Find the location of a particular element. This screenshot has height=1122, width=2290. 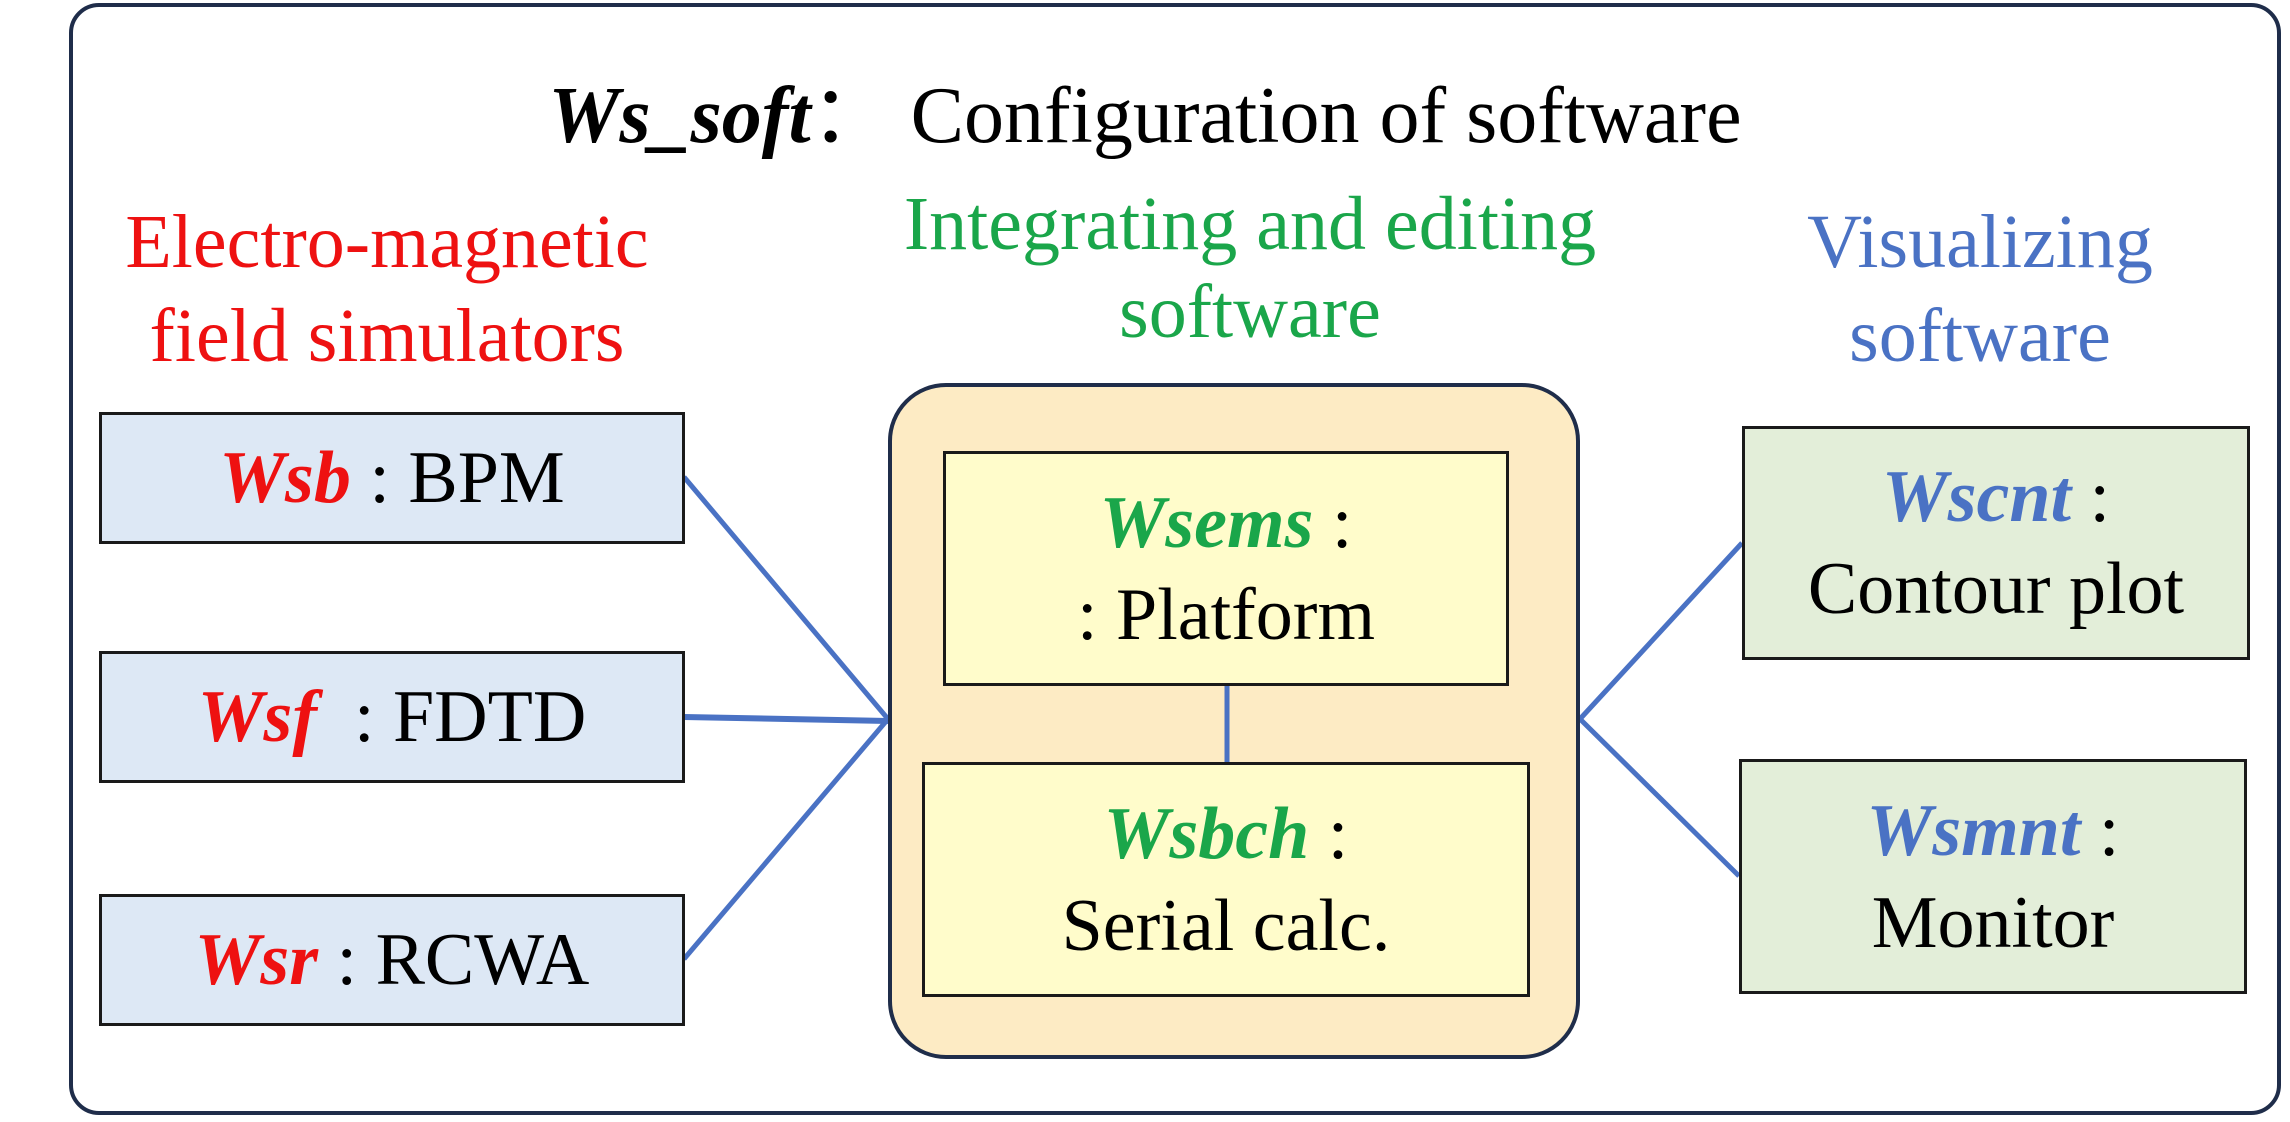

wsbch-serial-box: Wsbch : Serial calc. is located at coordinates (1226, 879).